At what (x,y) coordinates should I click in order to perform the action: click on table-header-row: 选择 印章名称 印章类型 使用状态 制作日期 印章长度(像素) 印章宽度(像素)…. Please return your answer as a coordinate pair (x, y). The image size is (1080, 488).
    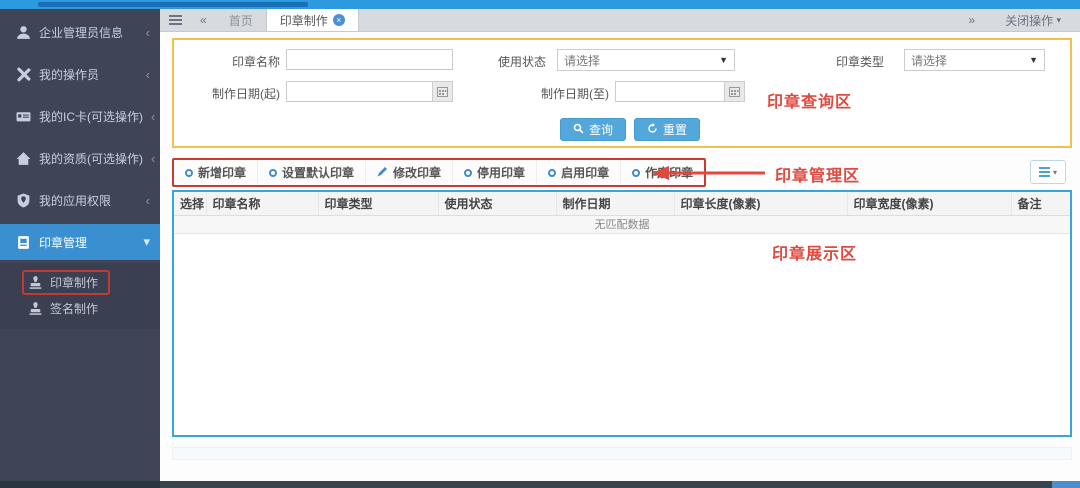
    Looking at the image, I should click on (622, 204).